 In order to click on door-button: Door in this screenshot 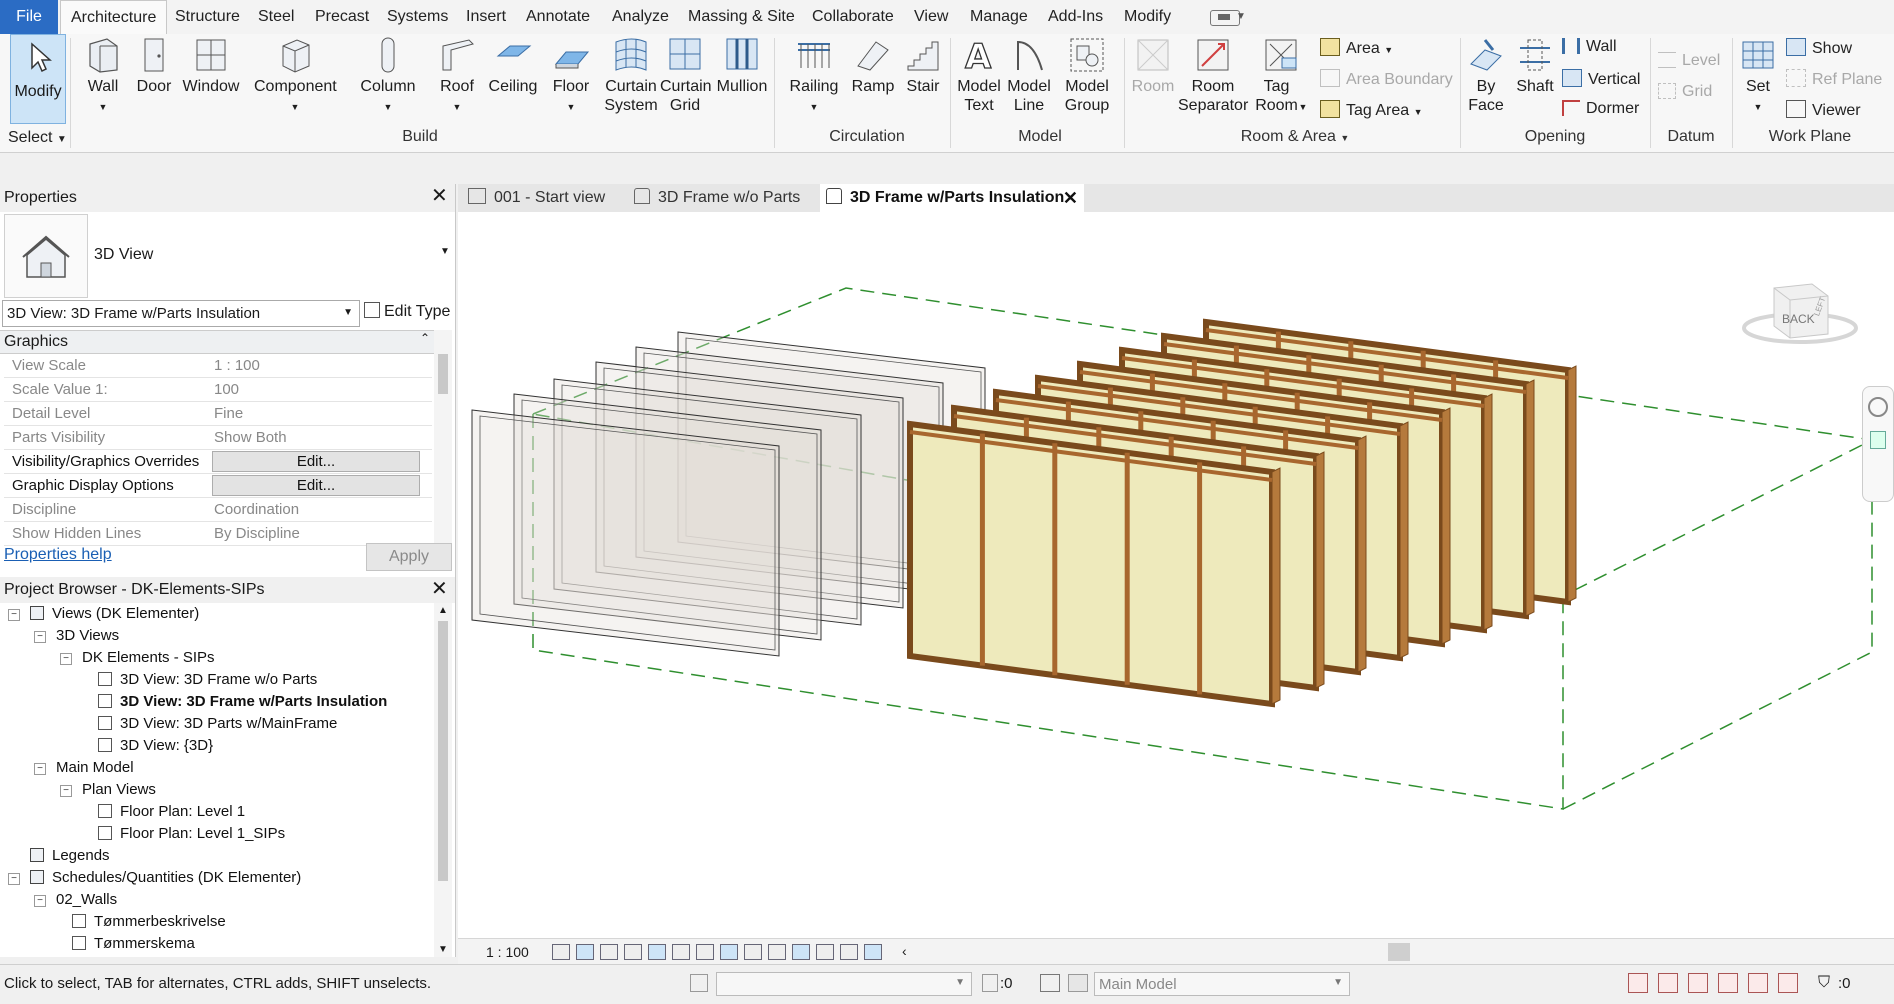, I will do `click(154, 66)`.